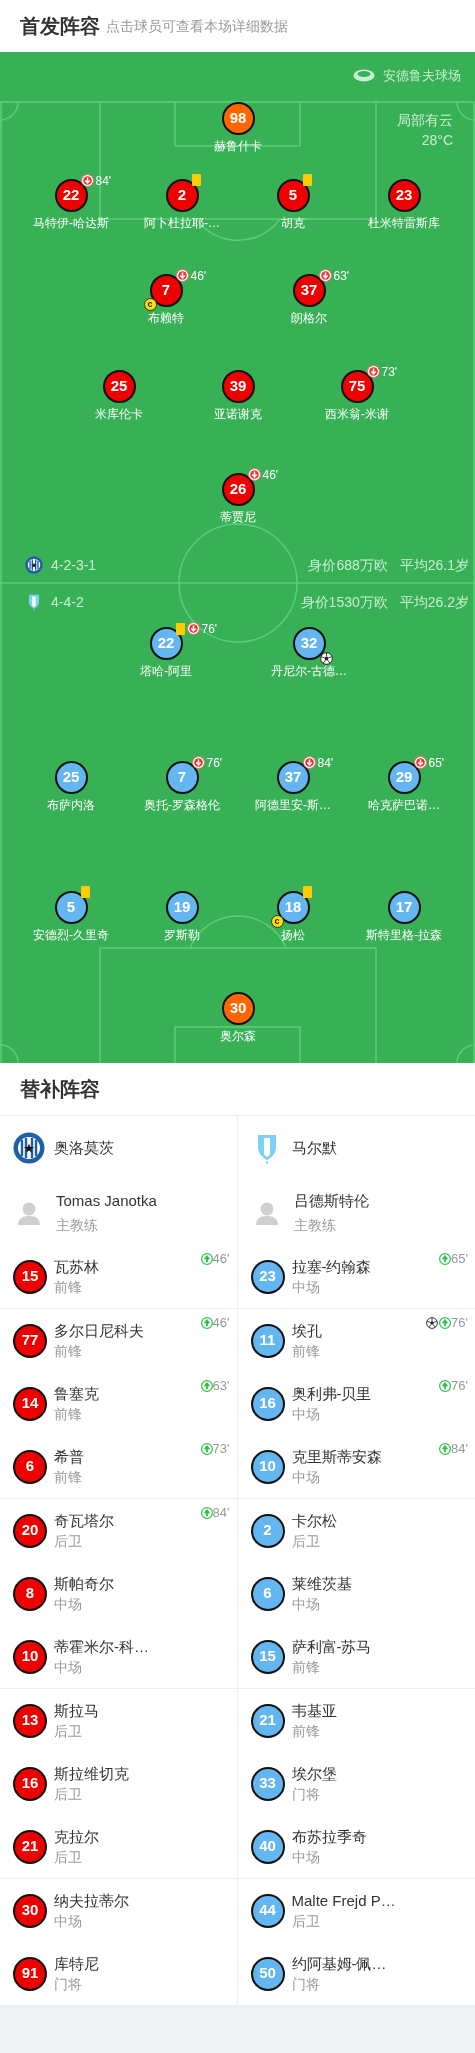  Describe the element at coordinates (357, 386) in the screenshot. I see `jersey-number-badge: 75` at that location.